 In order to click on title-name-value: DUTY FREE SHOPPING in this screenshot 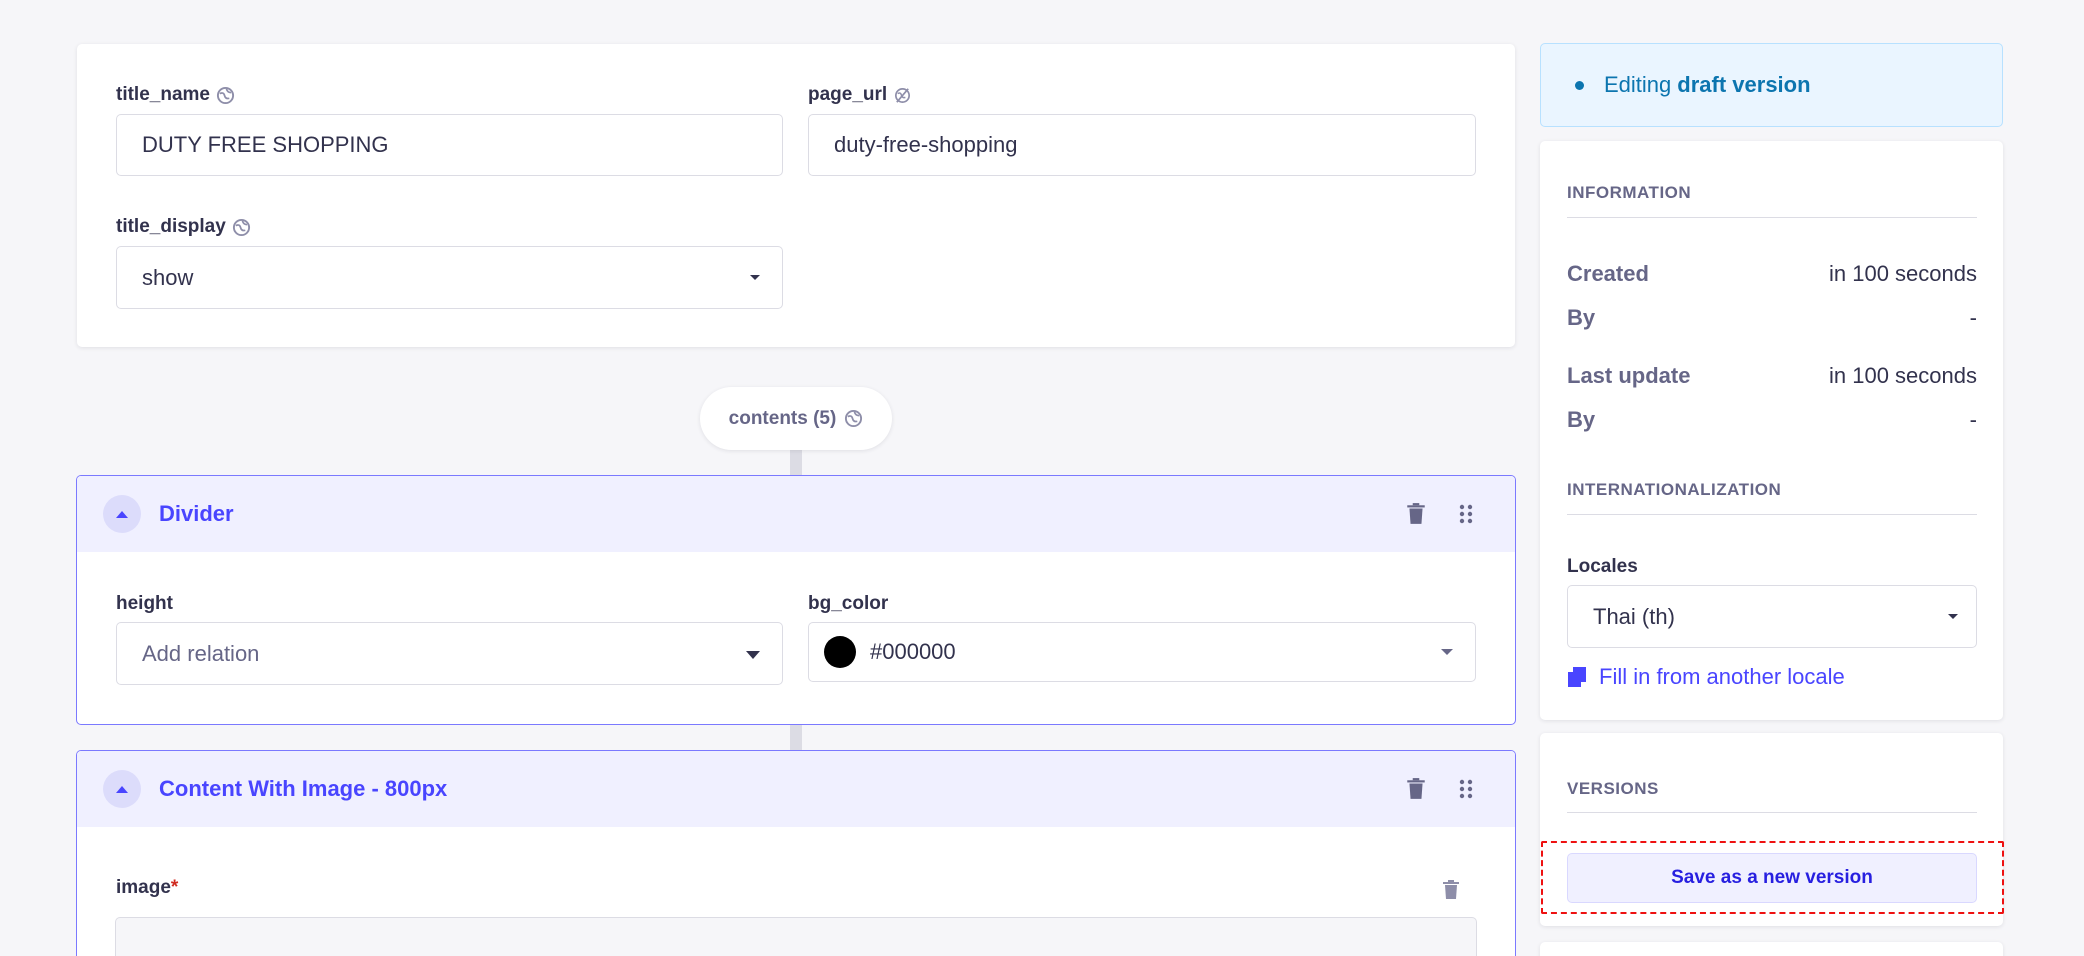, I will do `click(265, 144)`.